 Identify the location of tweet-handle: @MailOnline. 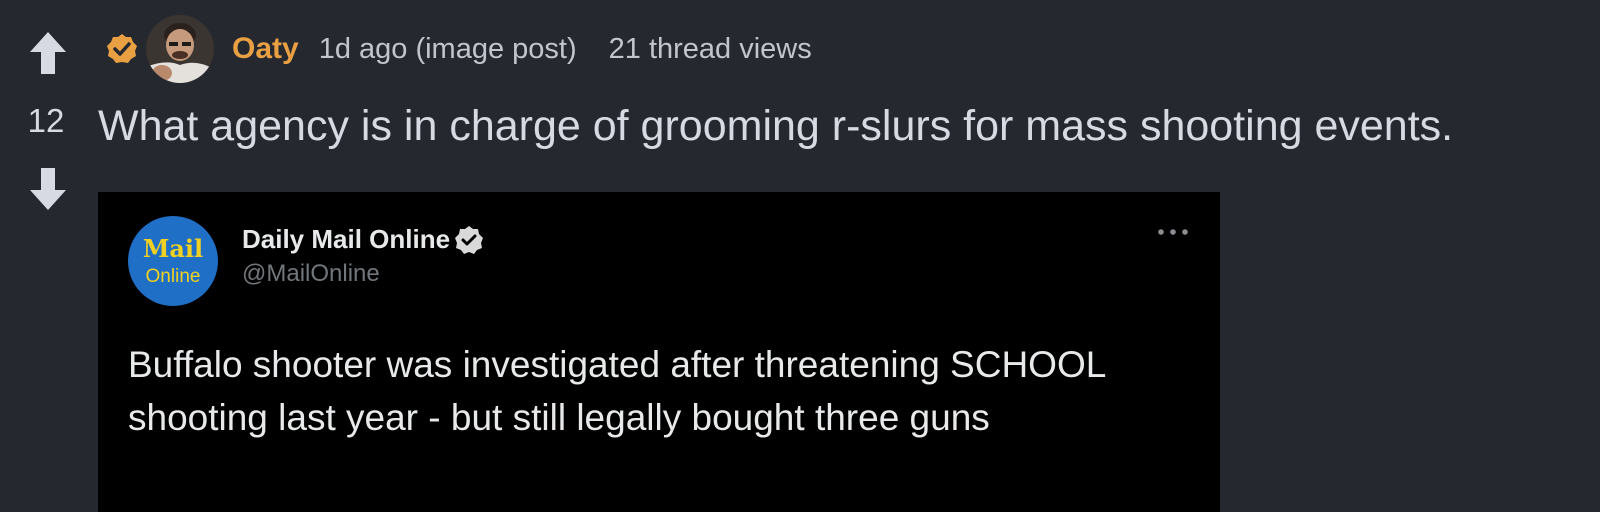
(311, 273).